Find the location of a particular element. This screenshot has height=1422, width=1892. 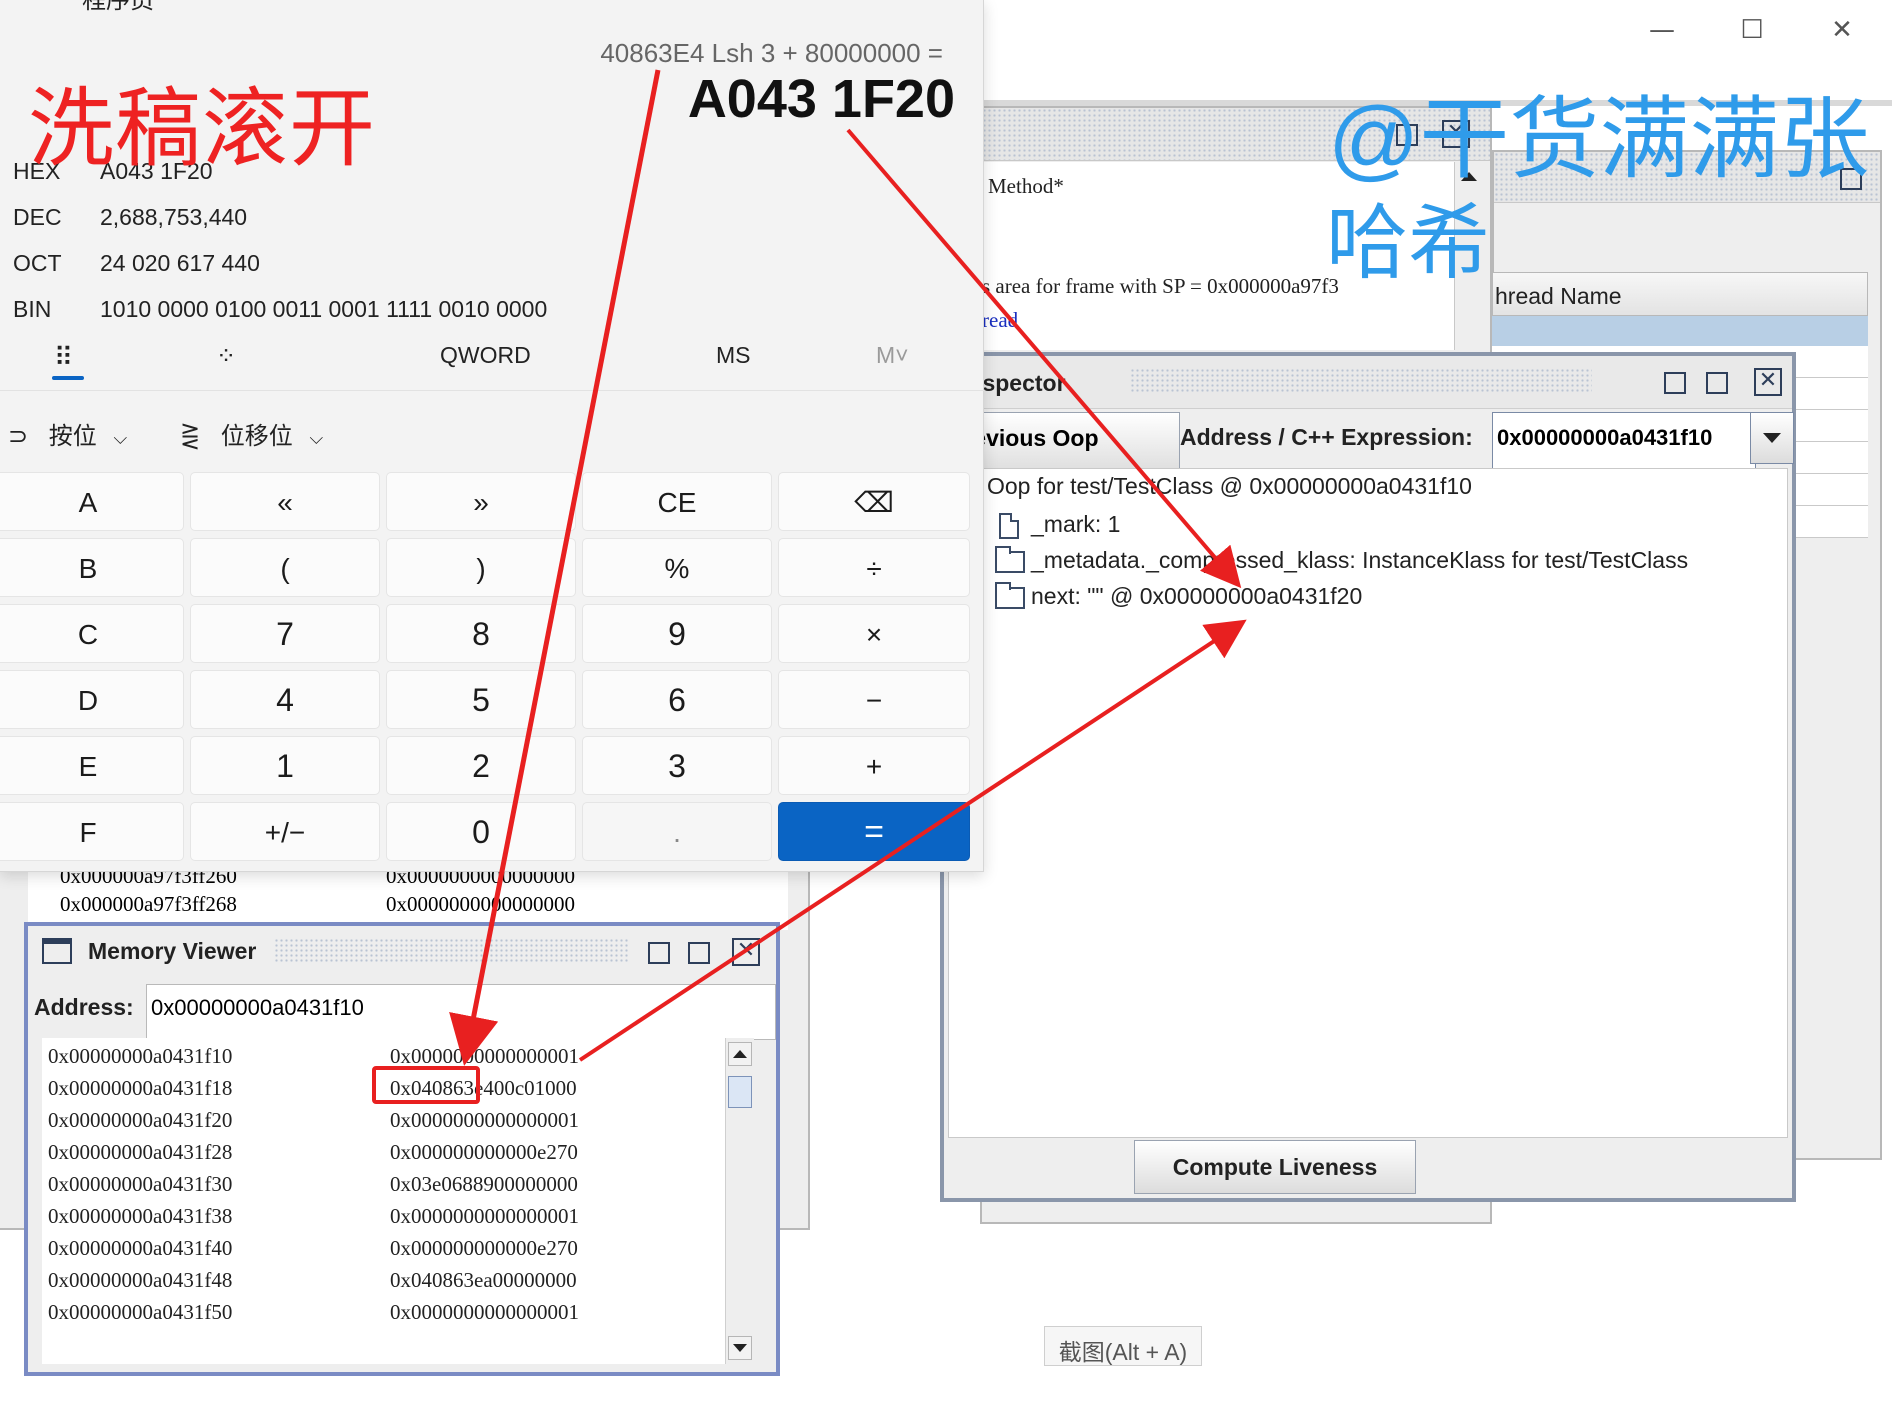

memory-row: 0x00000000a0431f28 0x000000000000e270 is located at coordinates (378, 1156).